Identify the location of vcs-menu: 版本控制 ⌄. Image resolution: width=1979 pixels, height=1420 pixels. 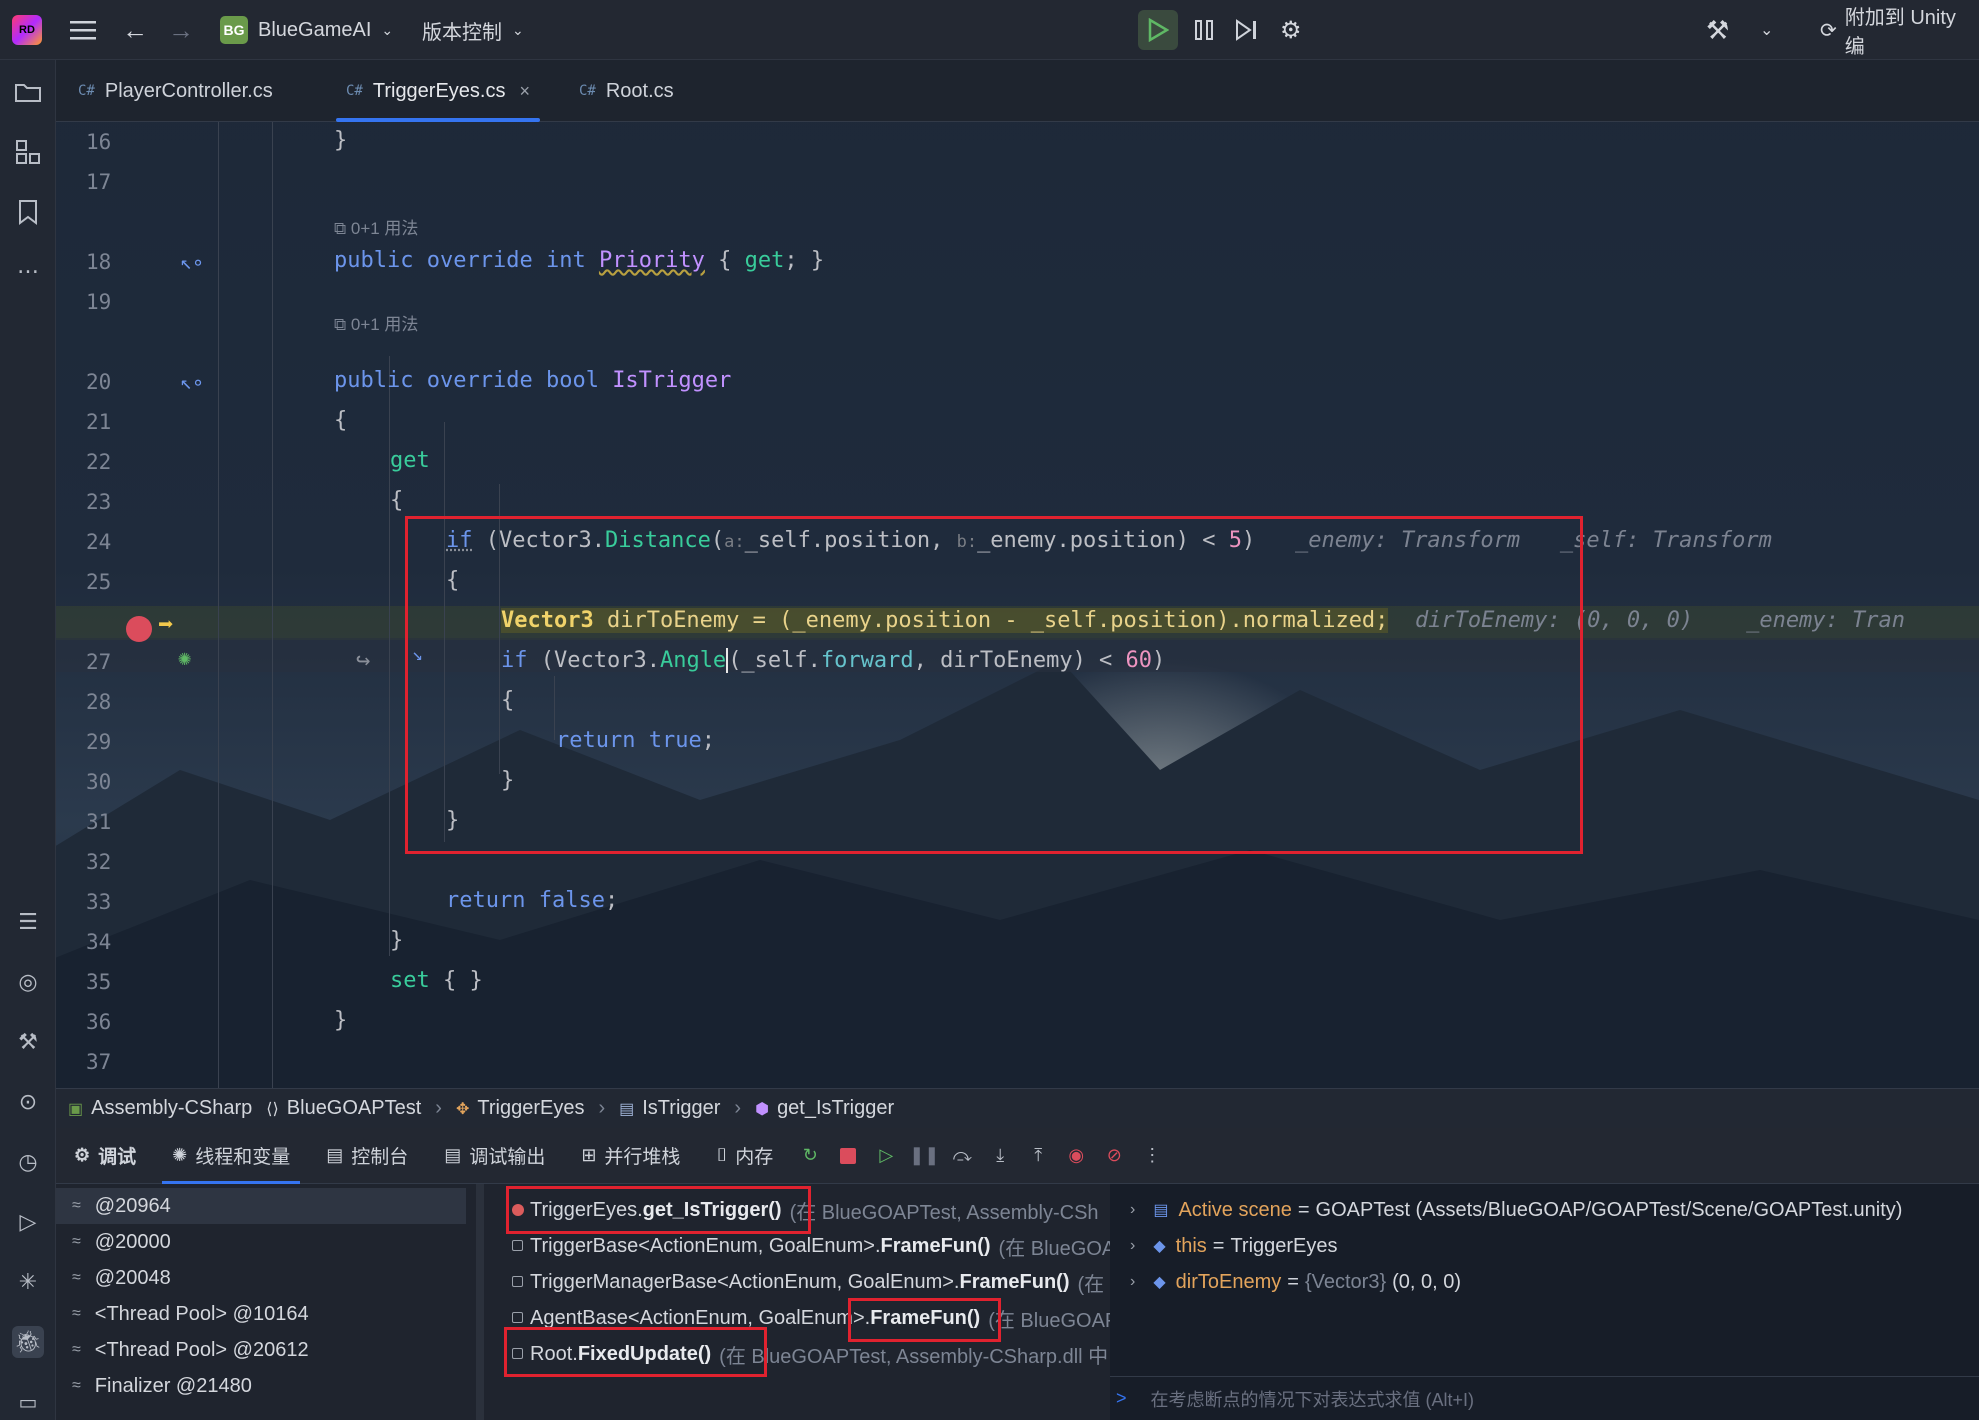
(473, 30).